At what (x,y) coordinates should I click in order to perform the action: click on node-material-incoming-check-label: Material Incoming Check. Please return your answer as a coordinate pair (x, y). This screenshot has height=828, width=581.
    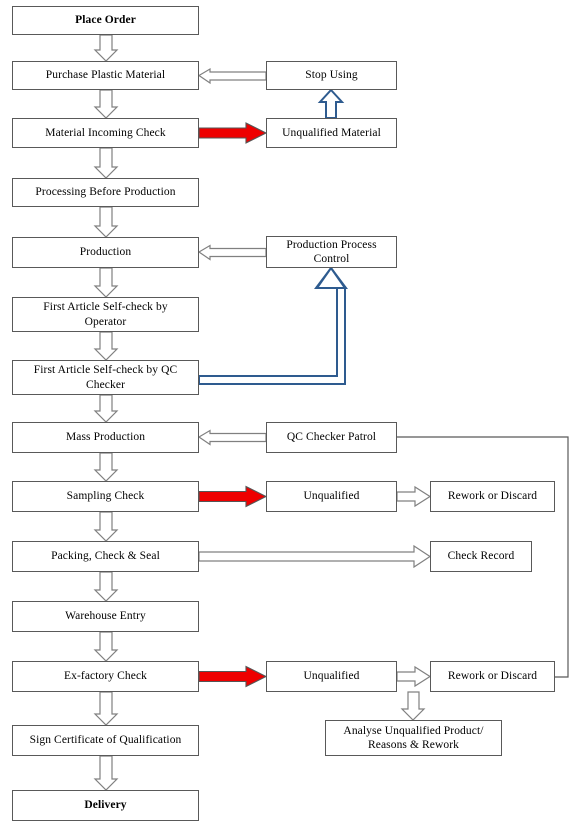
    Looking at the image, I should click on (105, 132).